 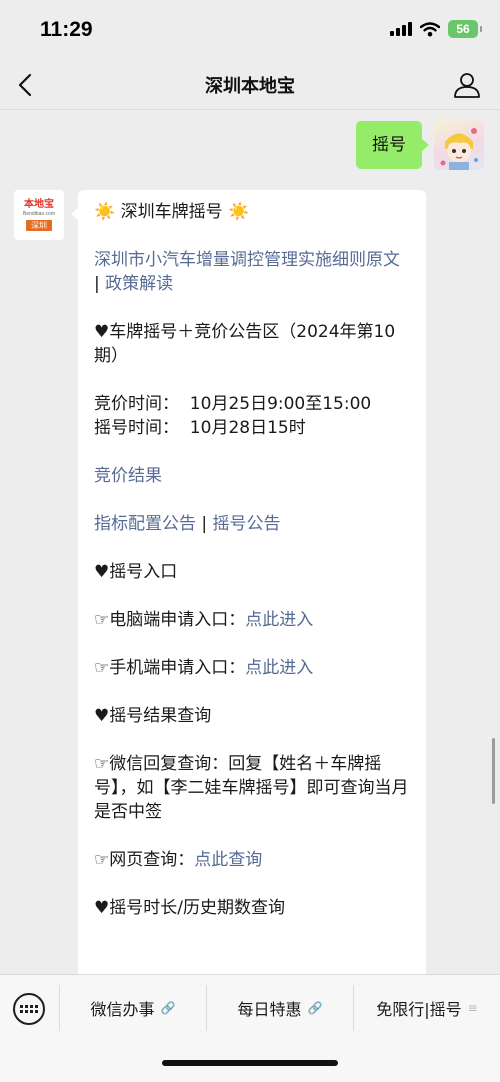 I want to click on quota-notice-link: 指标配置公告, so click(x=145, y=524).